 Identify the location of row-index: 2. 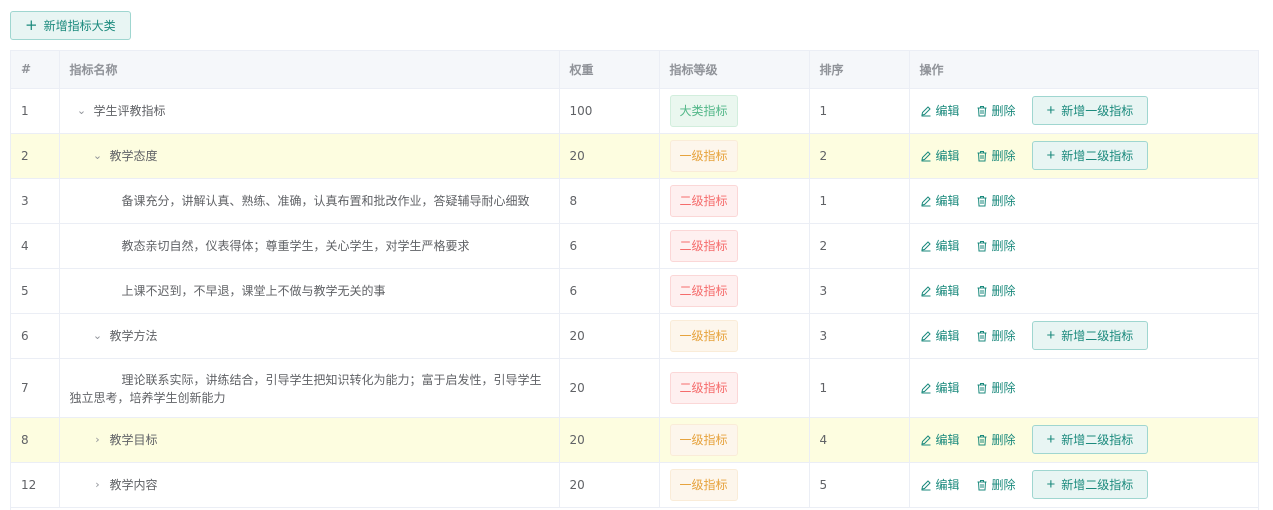
(35, 156).